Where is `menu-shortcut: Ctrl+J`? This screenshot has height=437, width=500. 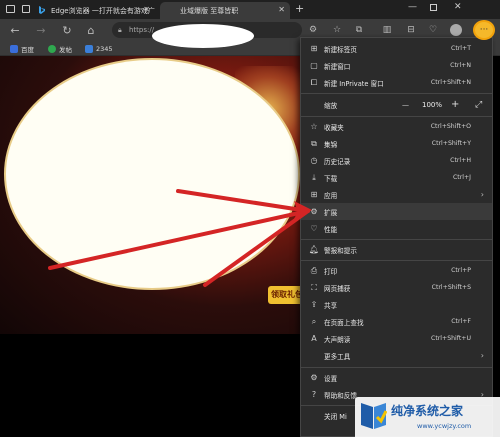
menu-shortcut: Ctrl+J is located at coordinates (461, 177).